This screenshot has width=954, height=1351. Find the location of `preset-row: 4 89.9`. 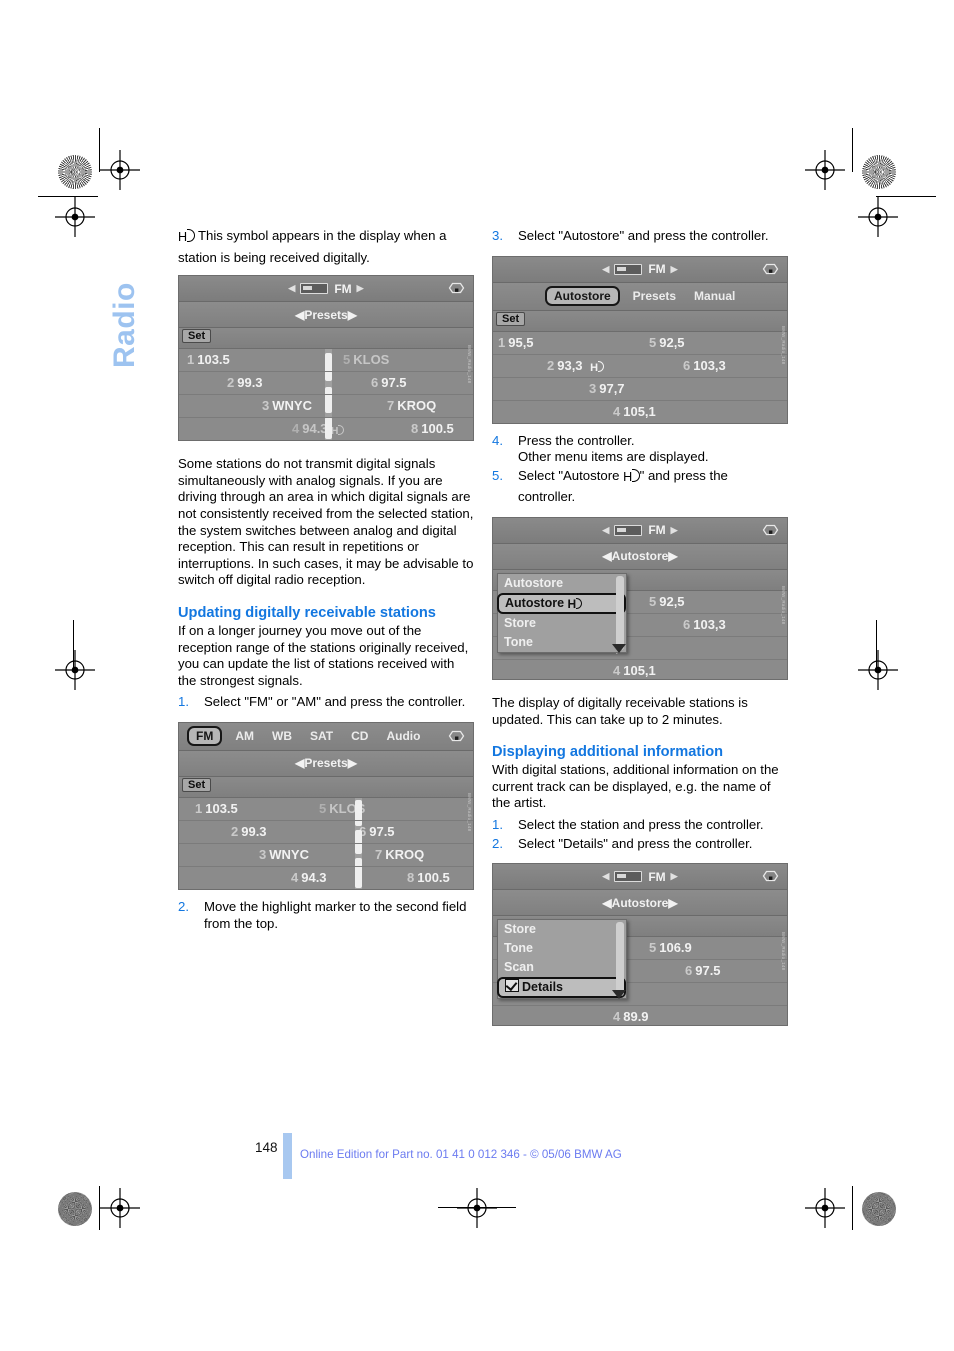

preset-row: 4 89.9 is located at coordinates (640, 1015).